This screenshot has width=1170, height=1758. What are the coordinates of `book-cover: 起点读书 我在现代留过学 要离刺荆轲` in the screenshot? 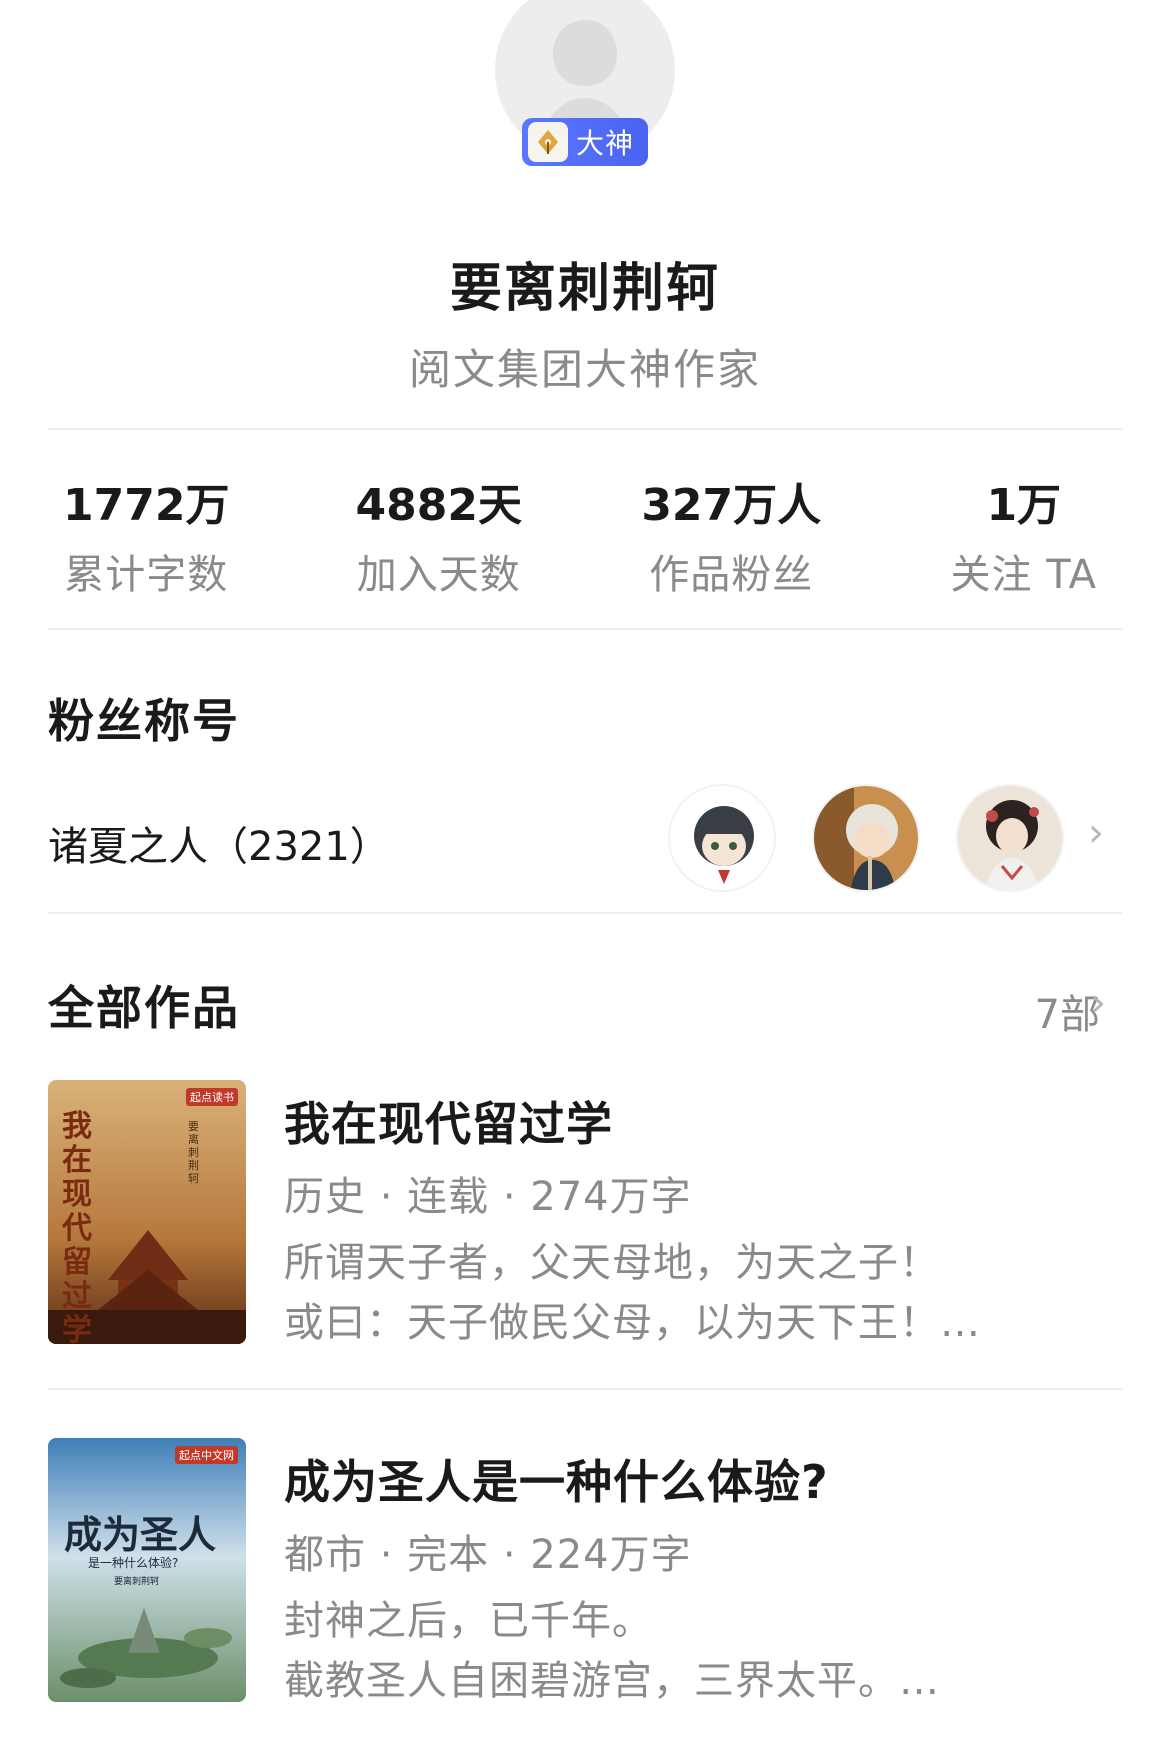 It's located at (147, 1212).